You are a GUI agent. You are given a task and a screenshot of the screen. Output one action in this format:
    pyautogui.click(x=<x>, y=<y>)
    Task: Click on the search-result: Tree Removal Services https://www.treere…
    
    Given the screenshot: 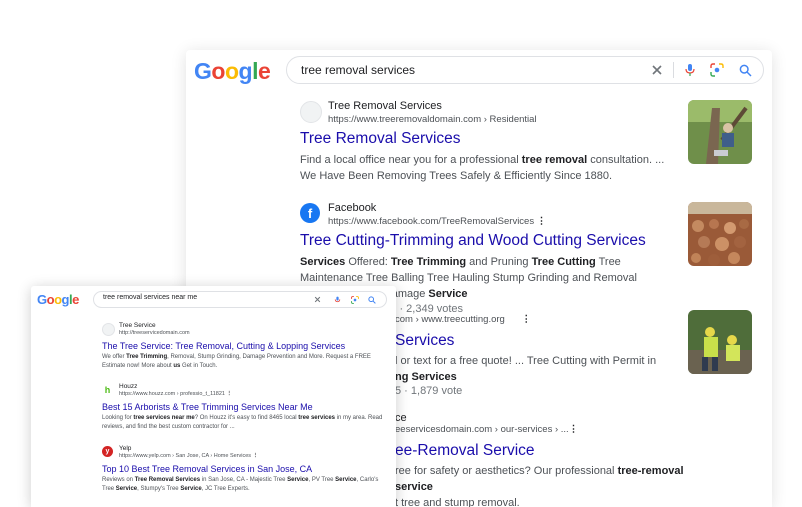 What is the action you would take?
    pyautogui.click(x=490, y=142)
    